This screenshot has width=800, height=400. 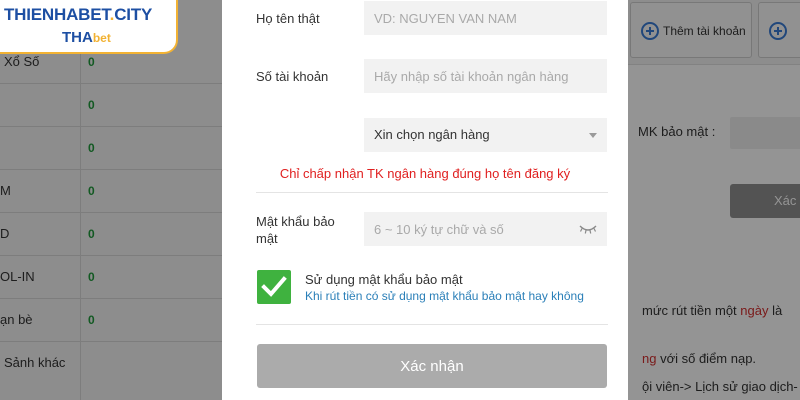 What do you see at coordinates (292, 76) in the screenshot?
I see `account-number-label: Số tài khoản` at bounding box center [292, 76].